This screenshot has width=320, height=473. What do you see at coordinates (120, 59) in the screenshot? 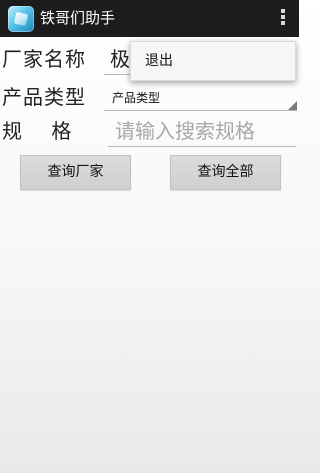
I see `vendor-name-value: 极` at bounding box center [120, 59].